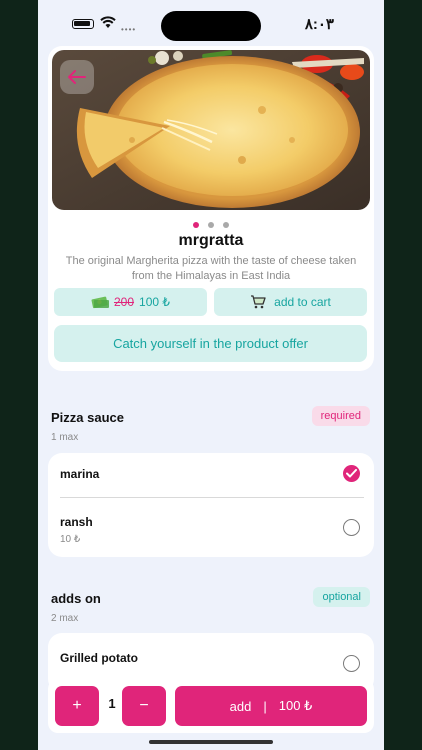  What do you see at coordinates (319, 24) in the screenshot?
I see `status-time: ٨:٠٣` at bounding box center [319, 24].